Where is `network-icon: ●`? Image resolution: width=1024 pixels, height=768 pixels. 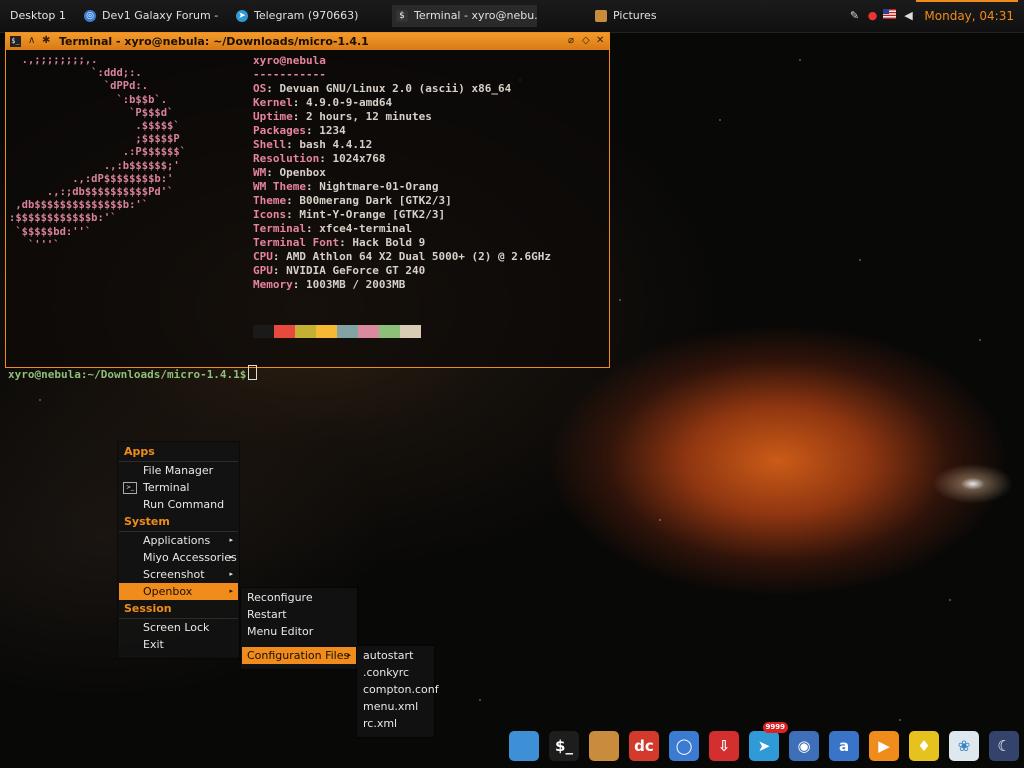
network-icon: ● is located at coordinates (872, 15).